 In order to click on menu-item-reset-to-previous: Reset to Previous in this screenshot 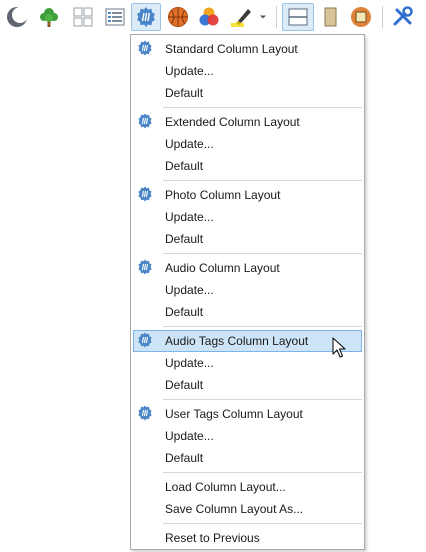, I will do `click(247, 538)`.